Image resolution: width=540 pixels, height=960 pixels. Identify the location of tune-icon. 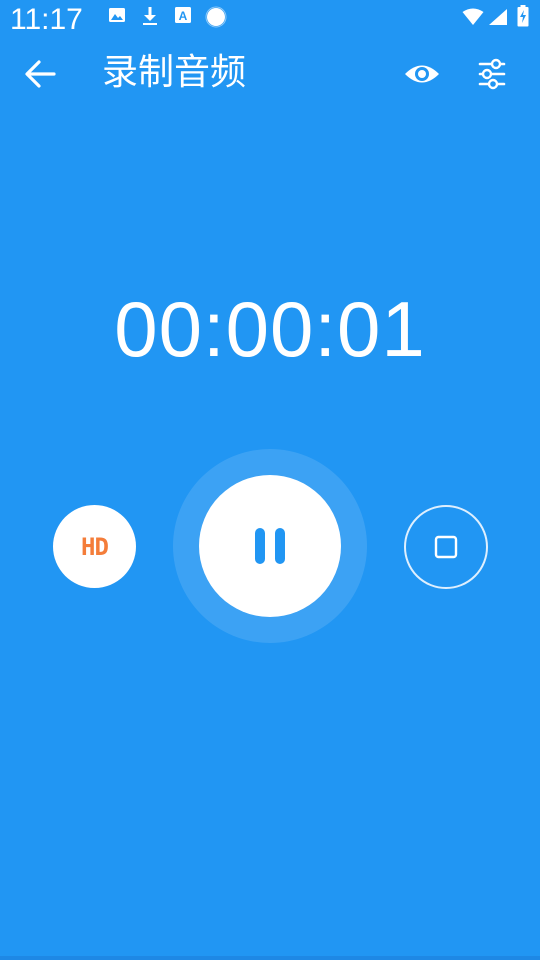
(492, 74).